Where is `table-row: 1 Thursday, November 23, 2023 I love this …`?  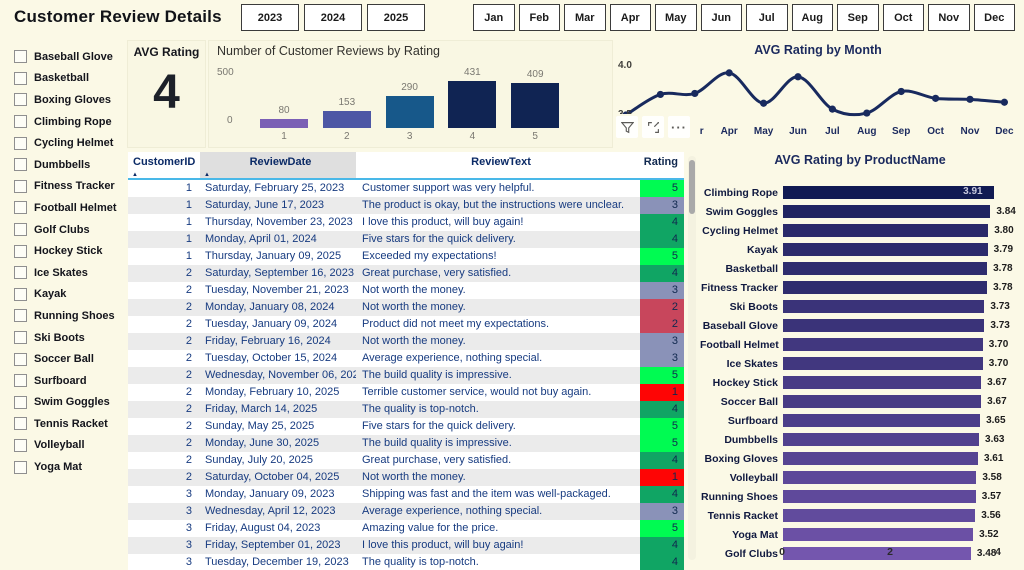 table-row: 1 Thursday, November 23, 2023 I love this … is located at coordinates (406, 222).